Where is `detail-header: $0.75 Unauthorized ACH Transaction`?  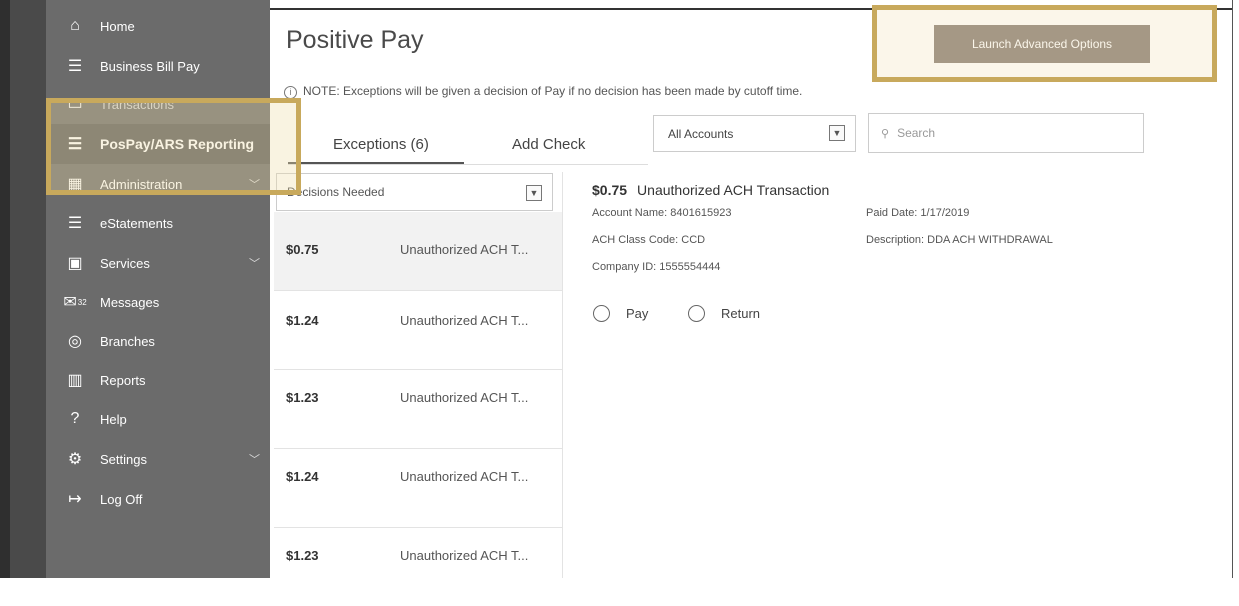 detail-header: $0.75 Unauthorized ACH Transaction is located at coordinates (710, 190).